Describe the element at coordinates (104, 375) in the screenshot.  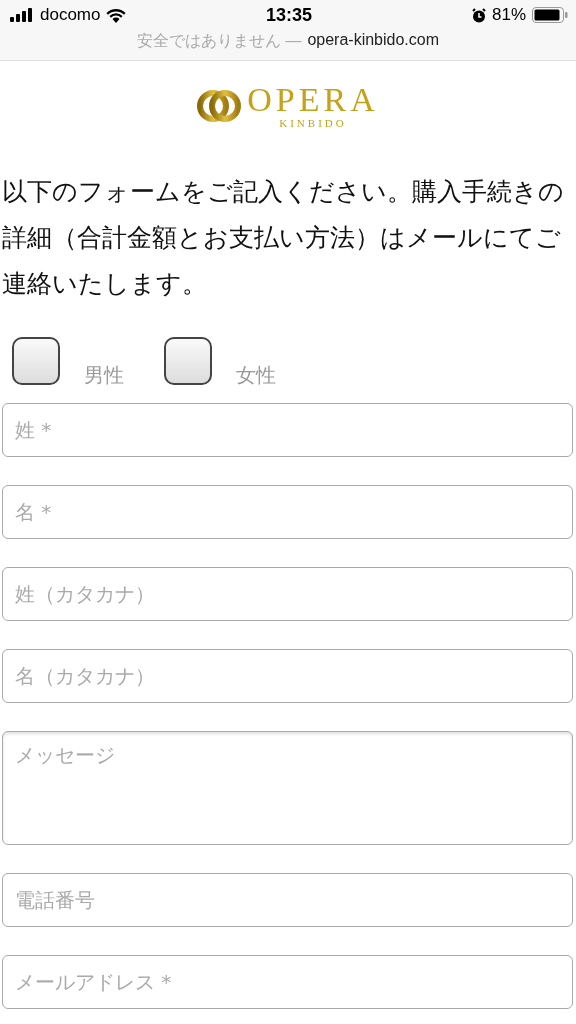
I see `checkbox-label: 男性` at that location.